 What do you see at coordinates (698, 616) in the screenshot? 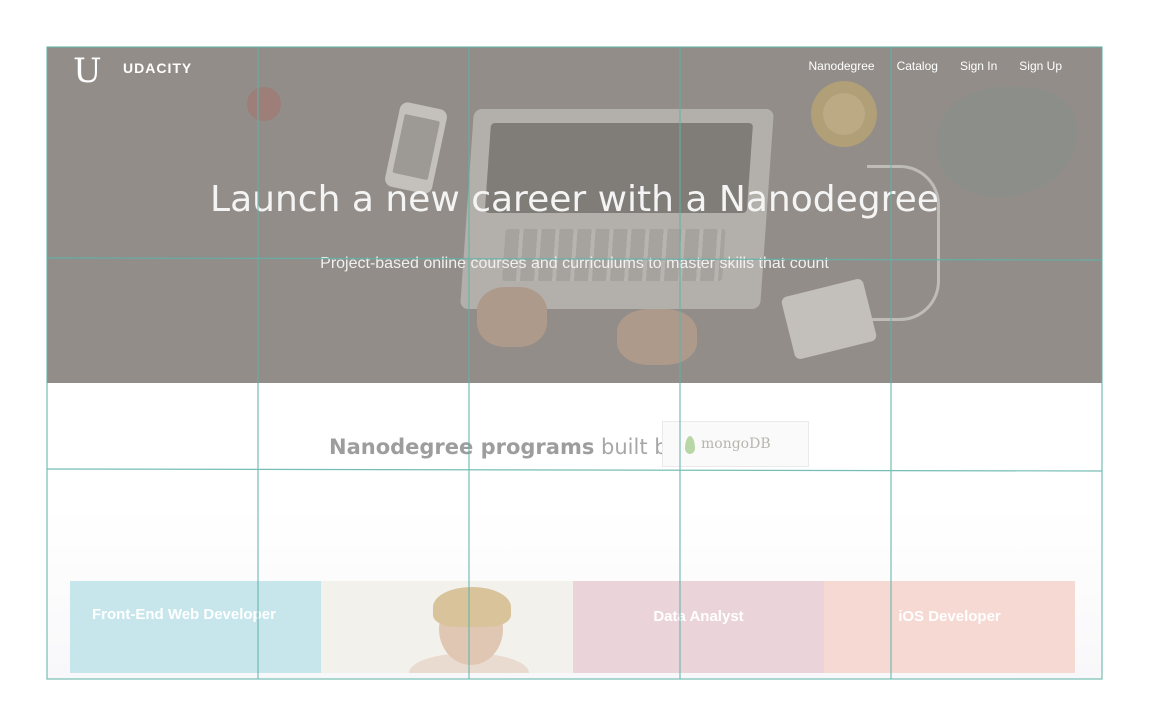
I see `program-card-label: Data Analyst` at bounding box center [698, 616].